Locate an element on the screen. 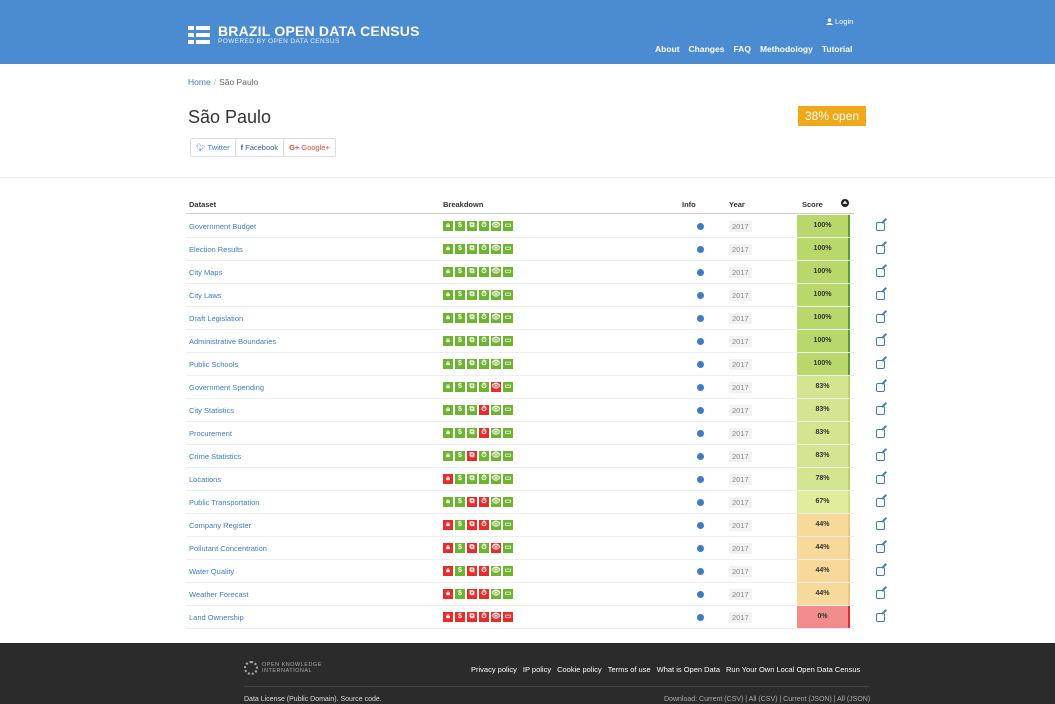 This screenshot has width=1055, height=704. login-link: Login is located at coordinates (839, 21).